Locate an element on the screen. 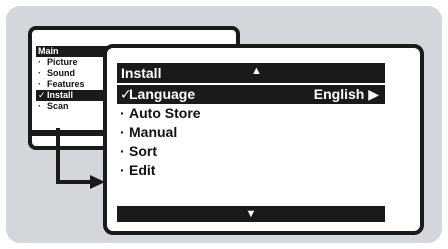 The image size is (448, 249). install-menu-item-edit: · Edit is located at coordinates (251, 170).